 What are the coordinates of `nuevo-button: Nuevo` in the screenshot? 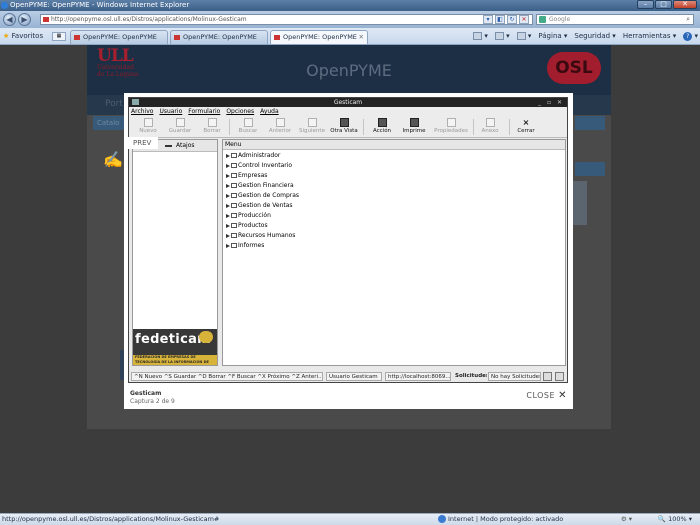 It's located at (148, 127).